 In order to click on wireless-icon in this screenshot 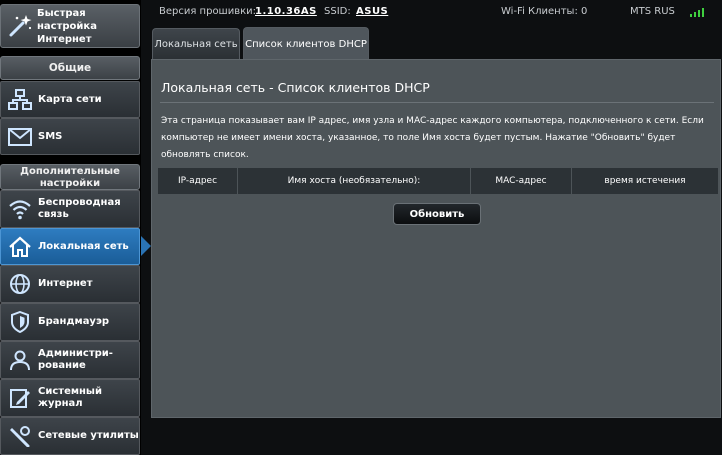, I will do `click(20, 209)`.